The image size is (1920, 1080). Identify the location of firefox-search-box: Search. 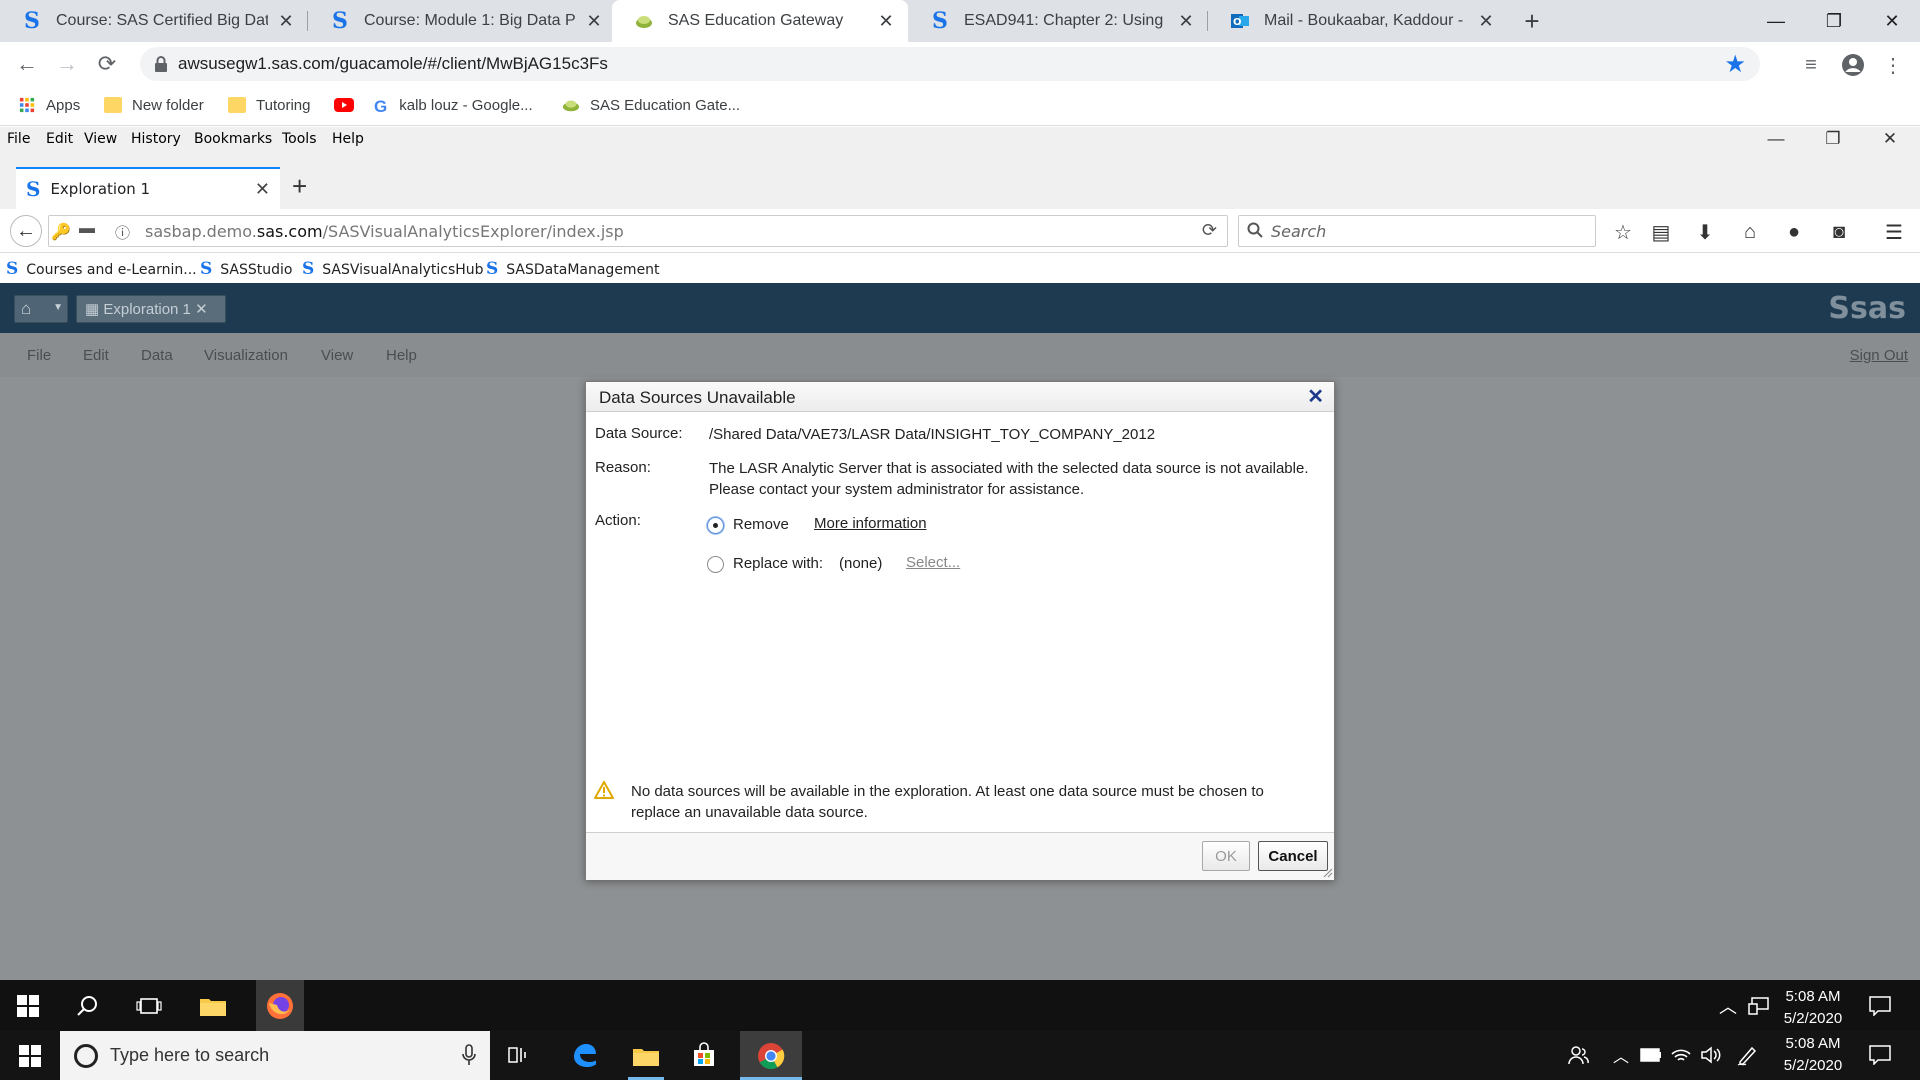
(1417, 231).